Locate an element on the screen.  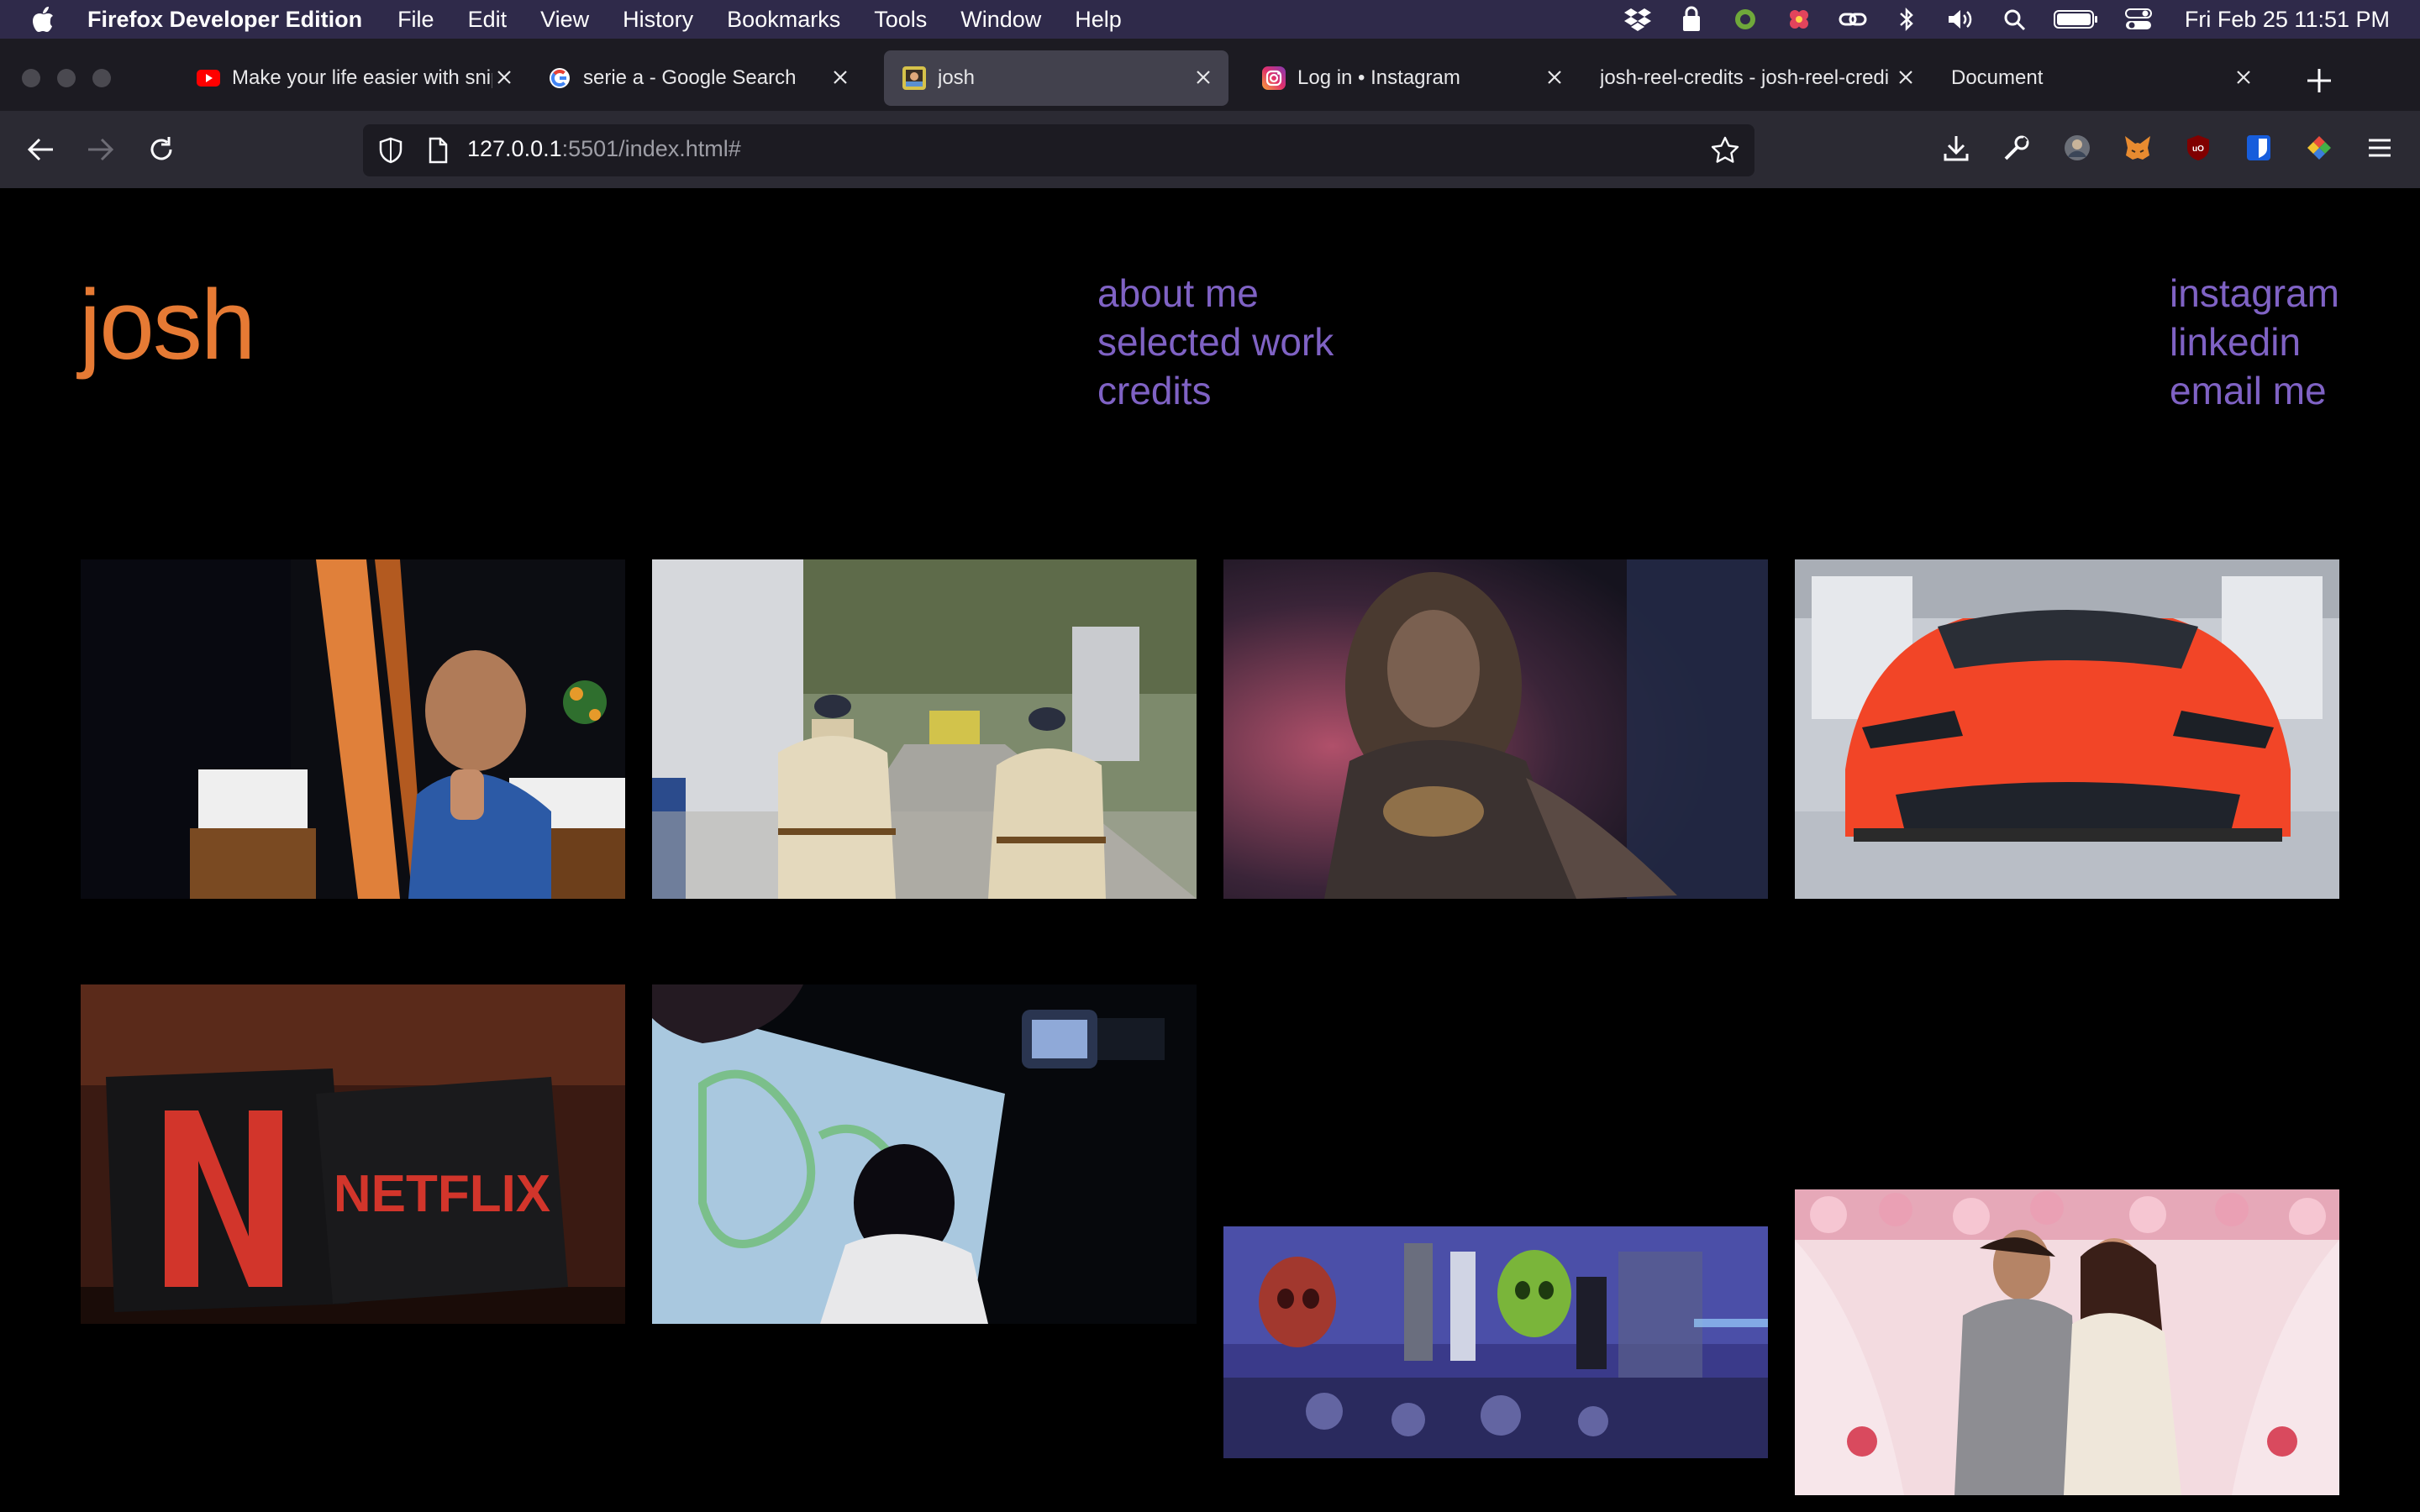
thumb-couple-flowers is located at coordinates (2067, 1342).